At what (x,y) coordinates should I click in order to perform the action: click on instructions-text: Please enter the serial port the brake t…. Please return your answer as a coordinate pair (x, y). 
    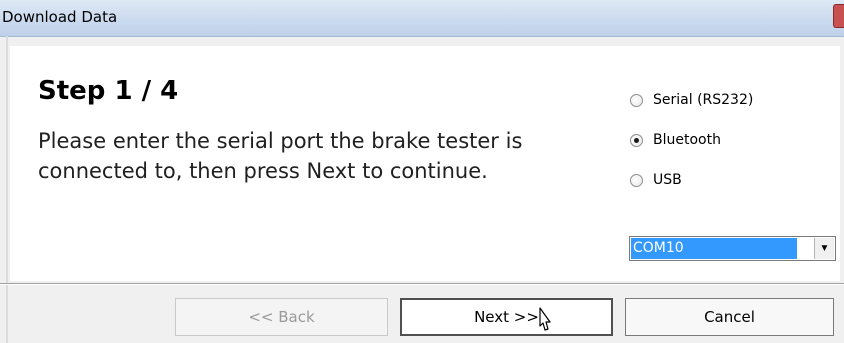
    Looking at the image, I should click on (280, 156).